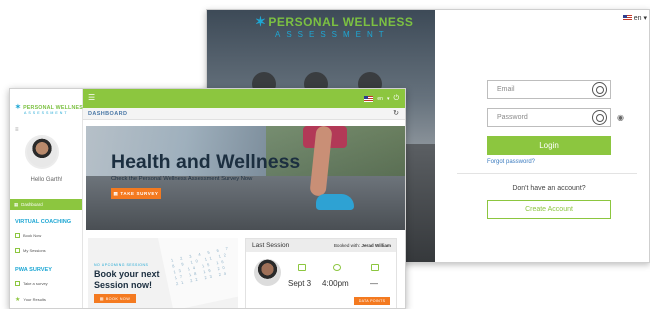  What do you see at coordinates (35, 283) in the screenshot?
I see `sidebar-item-label: Take a survey` at bounding box center [35, 283].